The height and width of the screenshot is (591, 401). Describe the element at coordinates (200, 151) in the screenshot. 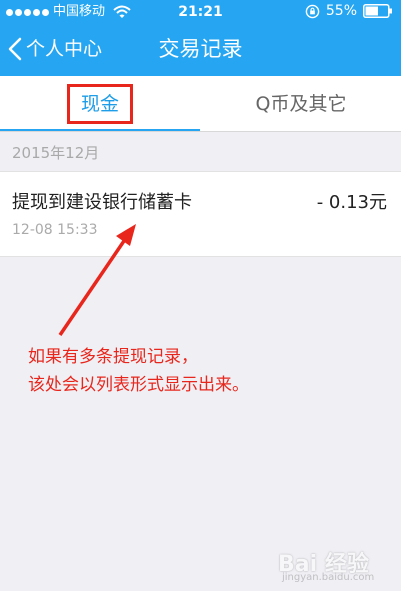

I see `month-section-header: 2015年12月` at that location.